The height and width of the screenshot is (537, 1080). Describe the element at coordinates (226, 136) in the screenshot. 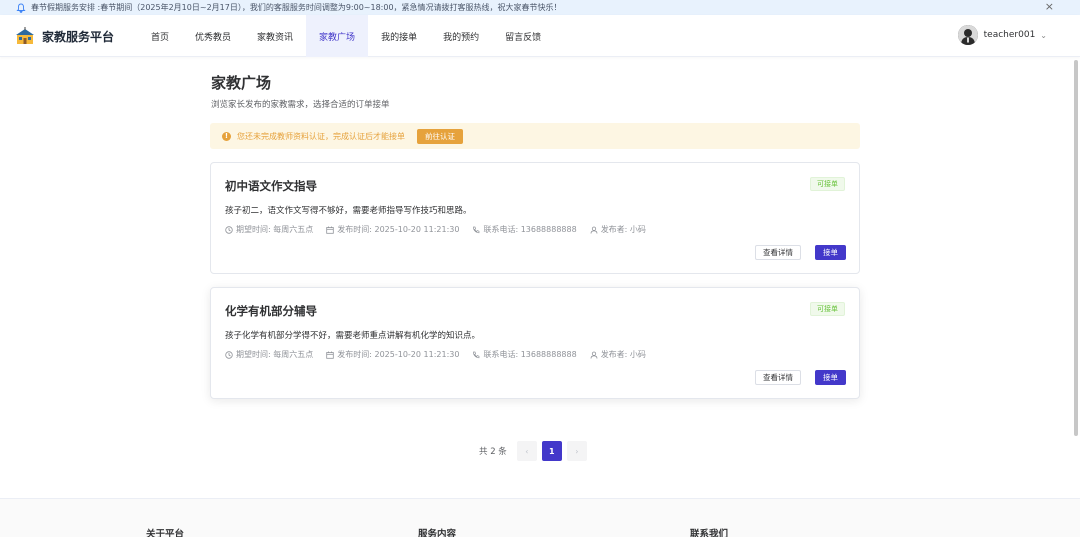

I see `warning-icon: !` at that location.